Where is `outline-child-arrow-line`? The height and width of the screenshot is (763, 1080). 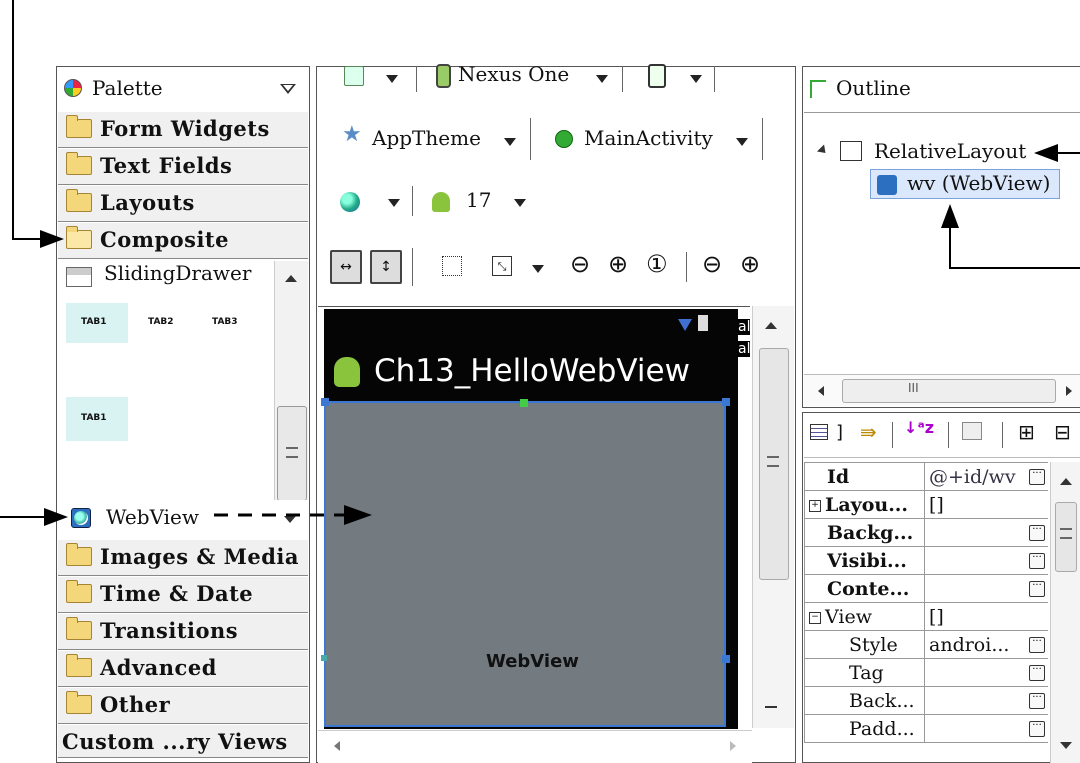 outline-child-arrow-line is located at coordinates (1014, 246).